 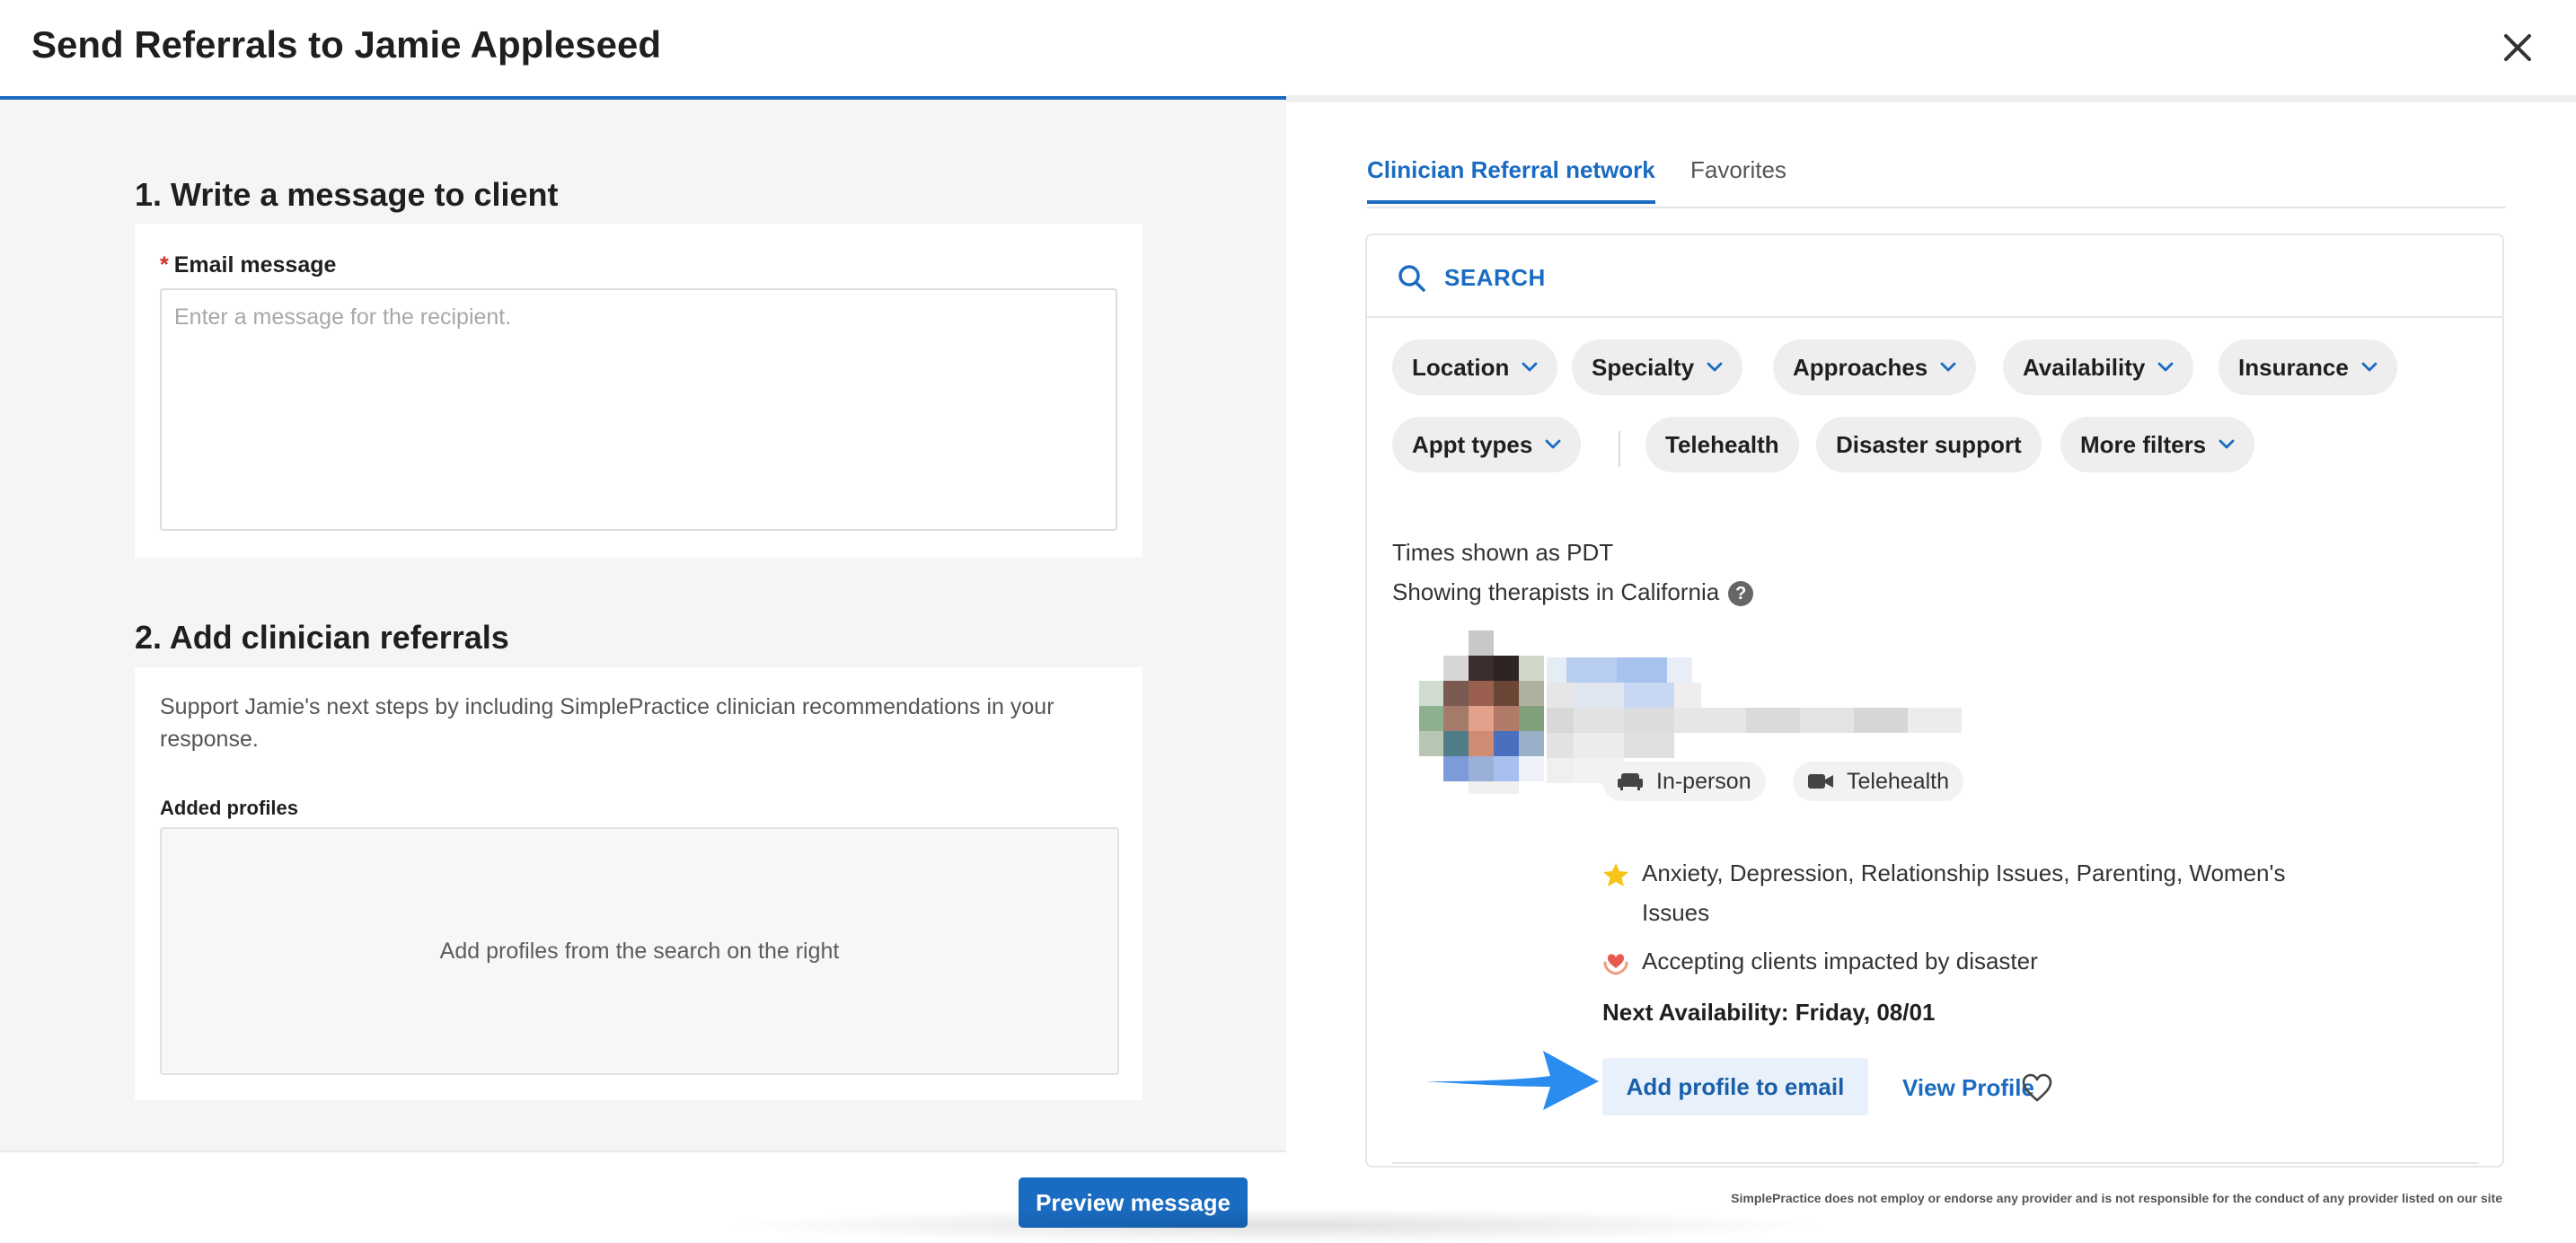 What do you see at coordinates (1411, 278) in the screenshot?
I see `search-icon` at bounding box center [1411, 278].